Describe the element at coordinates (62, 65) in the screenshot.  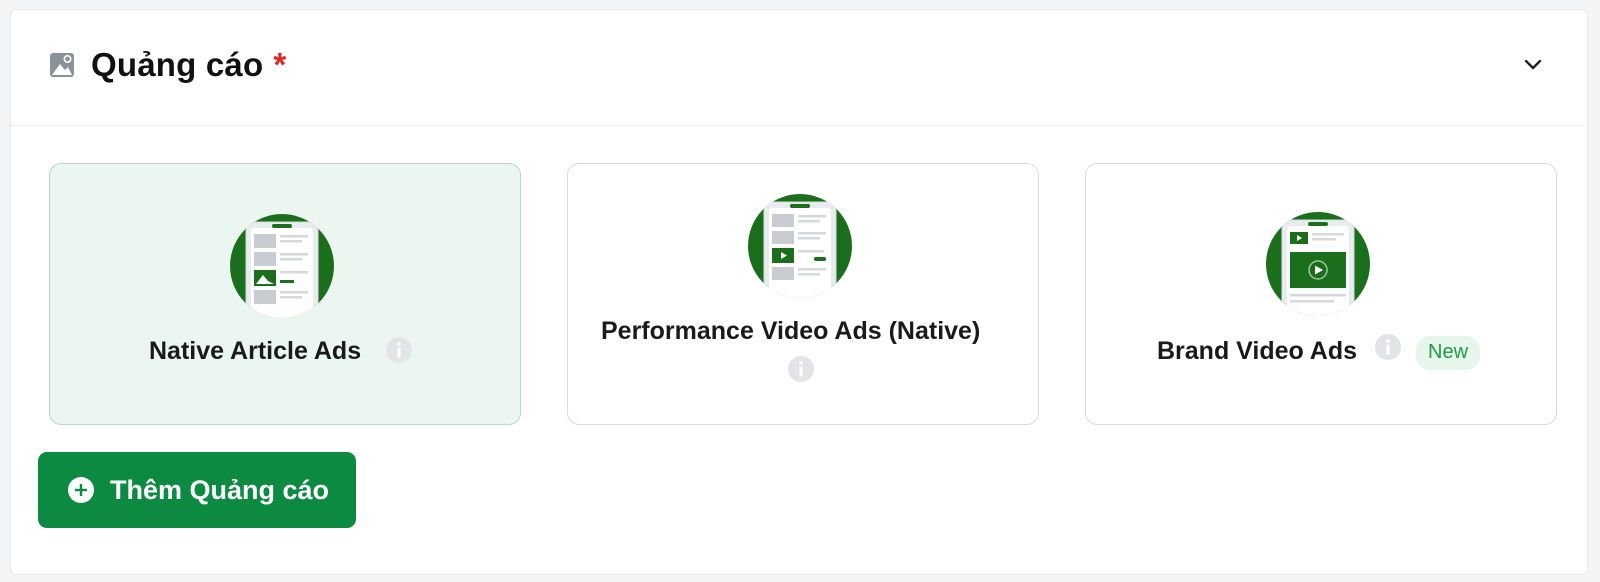
I see `image-icon` at that location.